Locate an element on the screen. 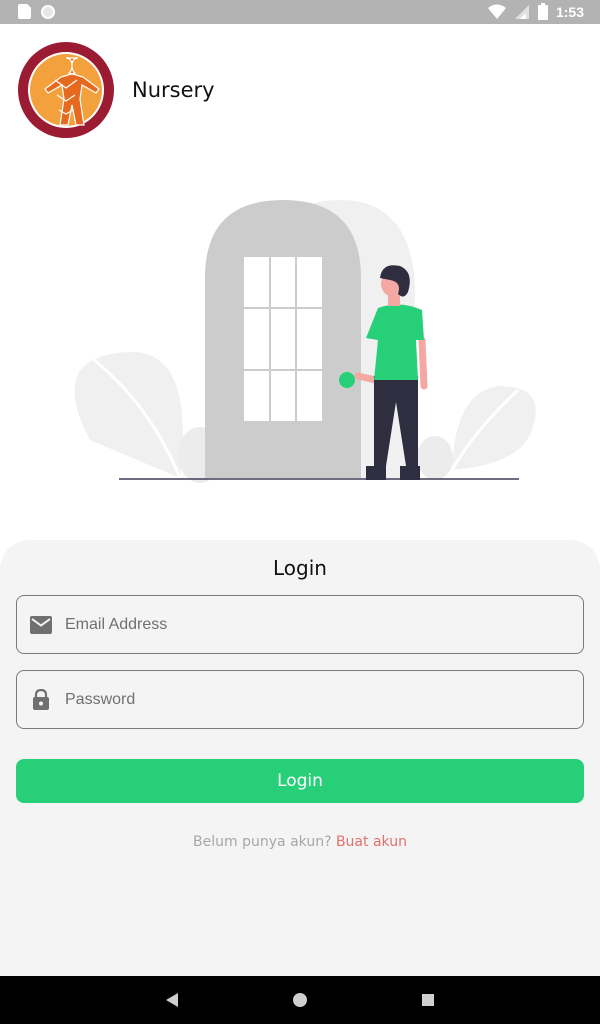 This screenshot has height=1024, width=600. home-icon is located at coordinates (300, 1000).